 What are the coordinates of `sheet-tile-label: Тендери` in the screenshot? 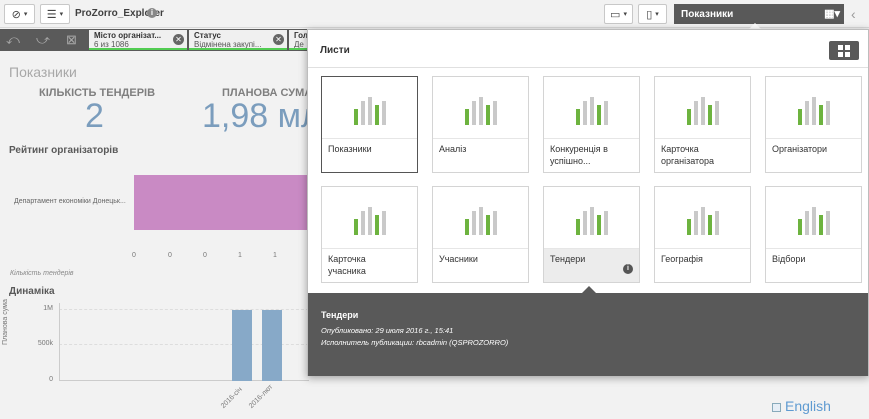 It's located at (568, 259).